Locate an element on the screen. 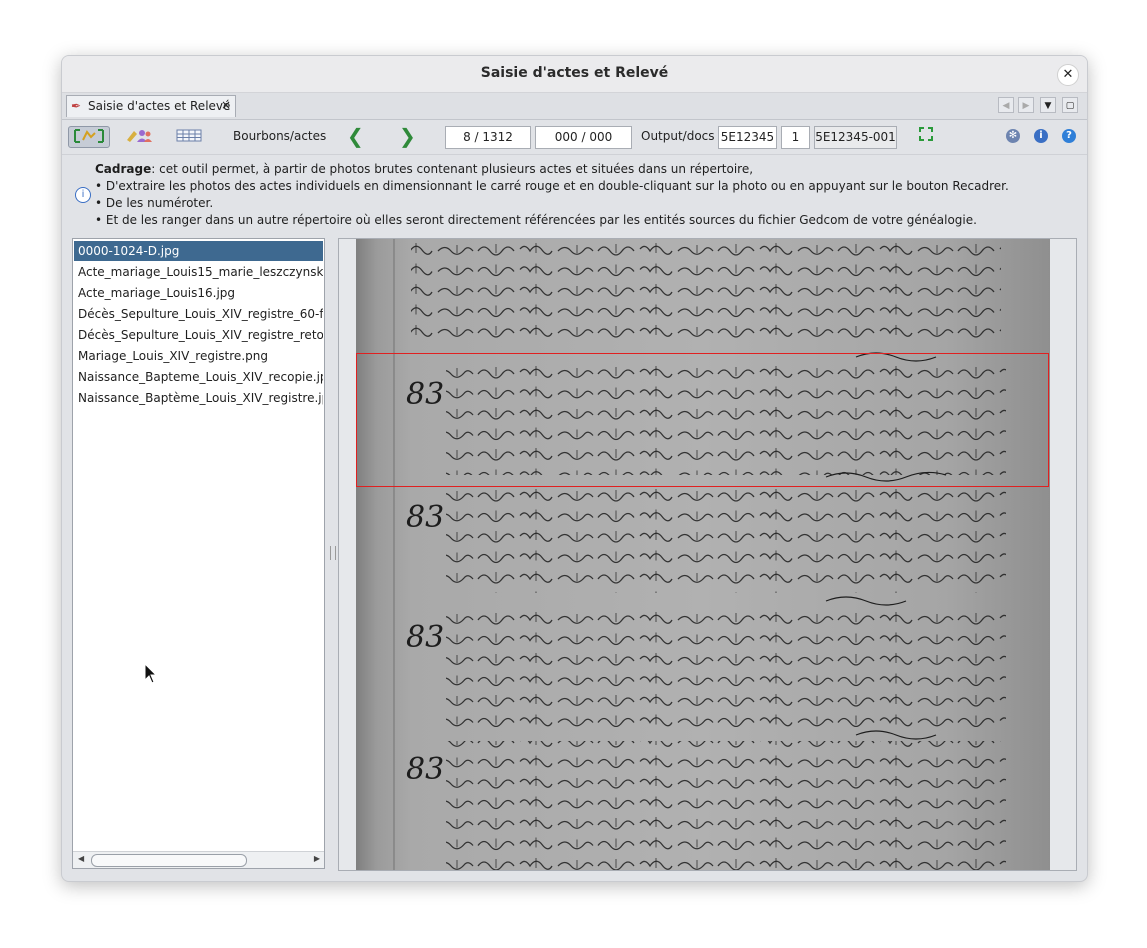 This screenshot has height=948, width=1147. tab-saisie: ✒ Saisie d'actes et Relevé × is located at coordinates (151, 106).